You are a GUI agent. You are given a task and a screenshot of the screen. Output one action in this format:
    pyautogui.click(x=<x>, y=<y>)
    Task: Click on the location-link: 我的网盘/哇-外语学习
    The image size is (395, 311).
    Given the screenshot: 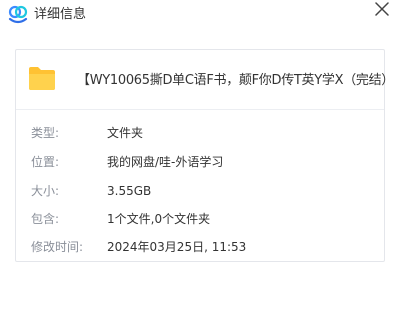 What is the action you would take?
    pyautogui.click(x=165, y=162)
    